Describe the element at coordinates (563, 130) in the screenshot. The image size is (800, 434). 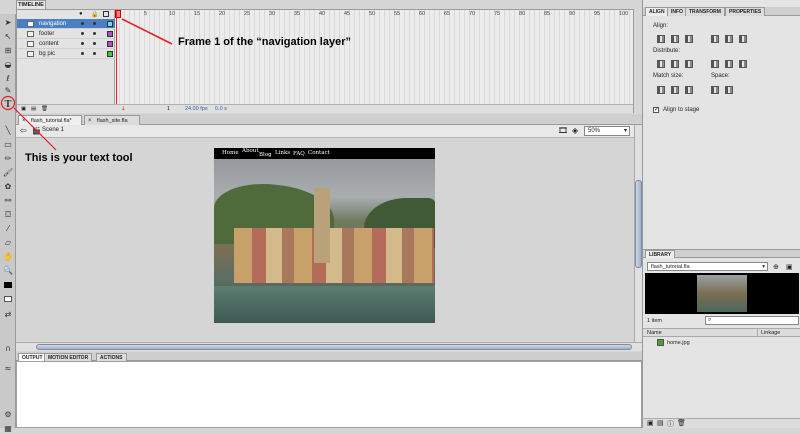
I see `edit-scene-icon: 🎞` at that location.